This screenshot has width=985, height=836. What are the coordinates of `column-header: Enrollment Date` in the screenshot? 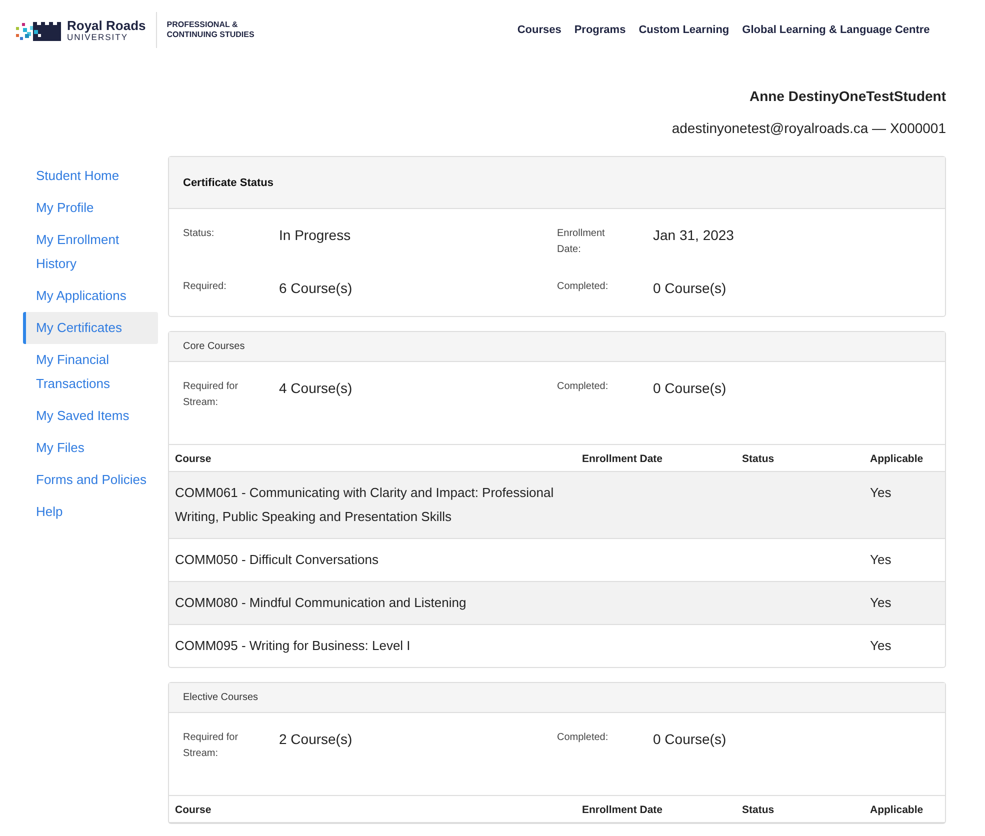 It's located at (656, 809).